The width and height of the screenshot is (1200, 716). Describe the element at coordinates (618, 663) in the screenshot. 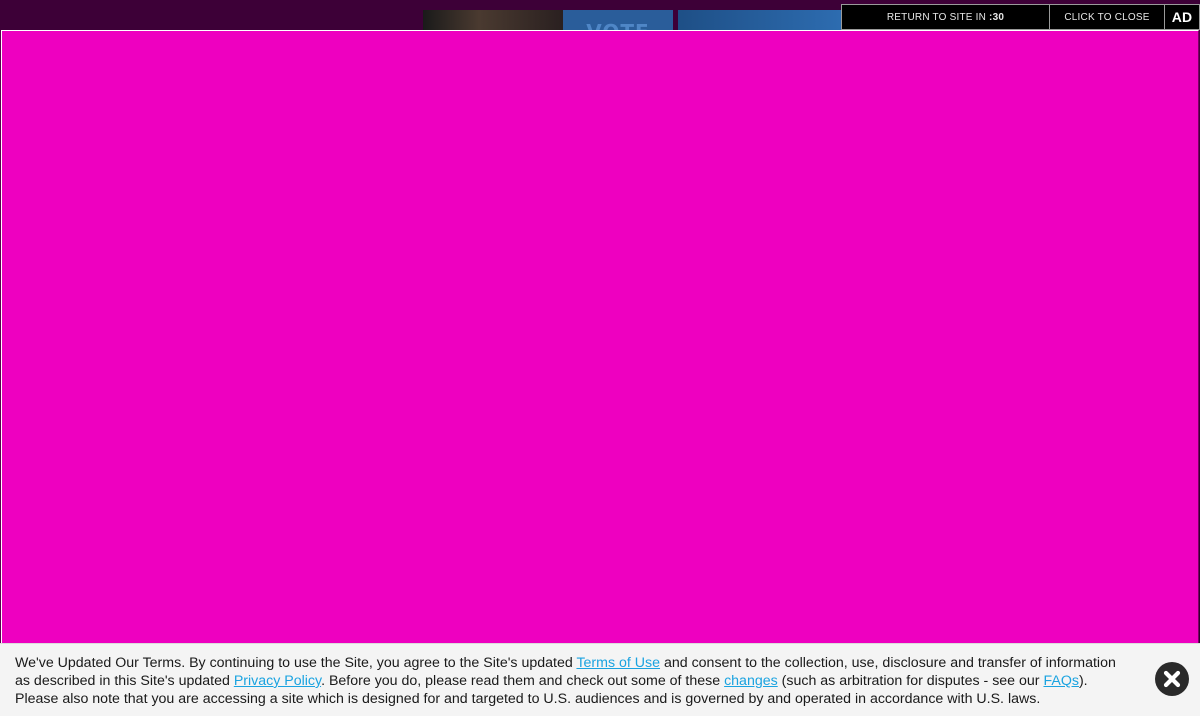

I see `terms-of-use-link: Terms of Use` at that location.